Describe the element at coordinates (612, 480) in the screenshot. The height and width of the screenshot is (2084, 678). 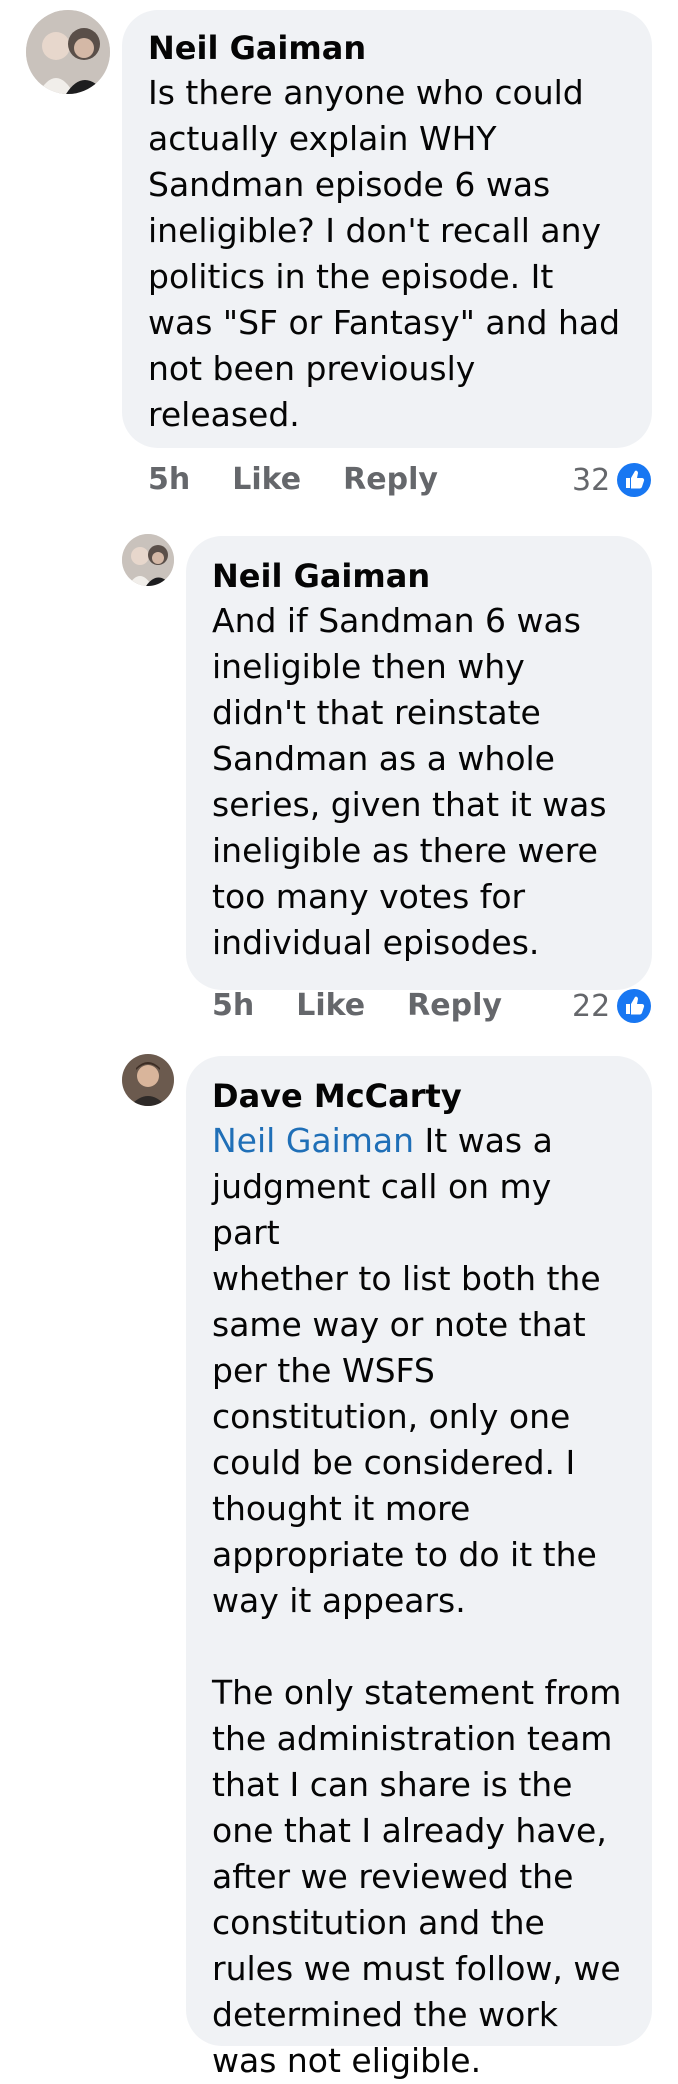
I see `reaction-summary: 32` at that location.